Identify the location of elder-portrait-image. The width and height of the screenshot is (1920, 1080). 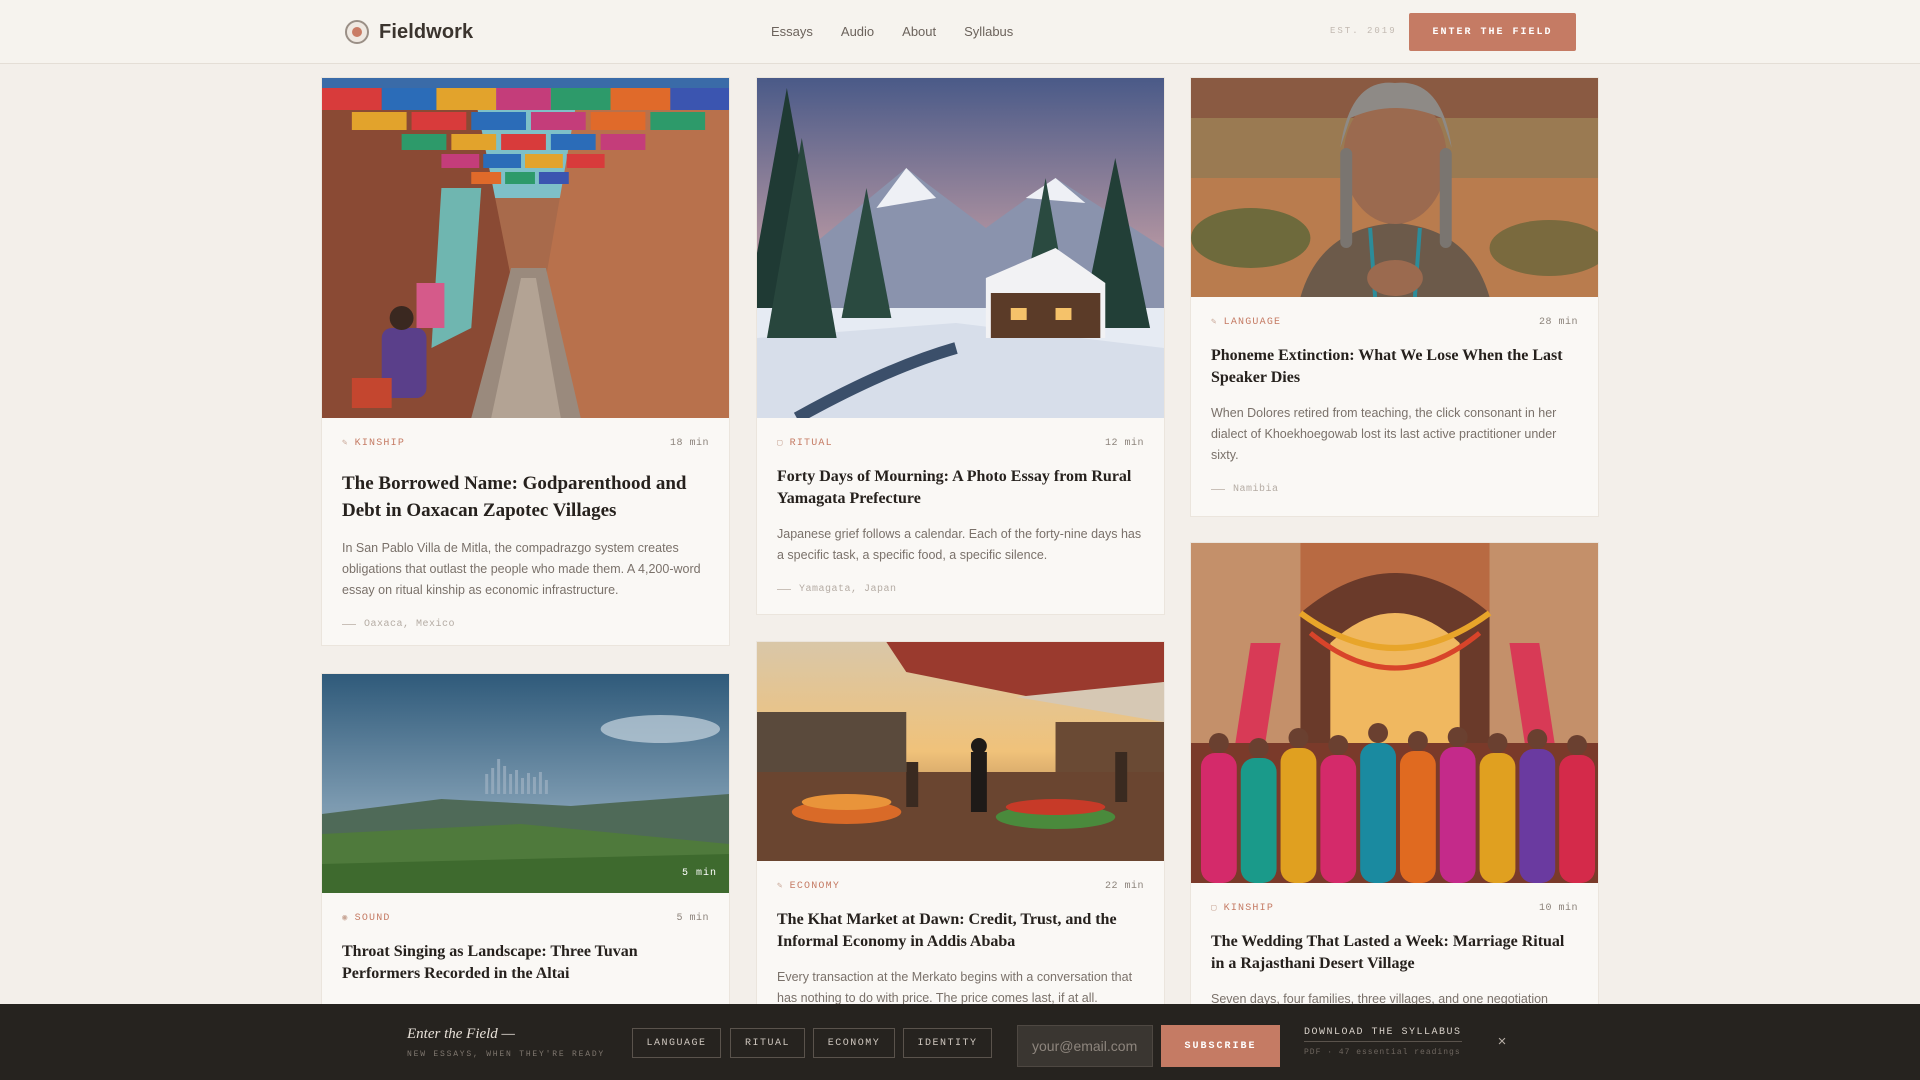
(1394, 187).